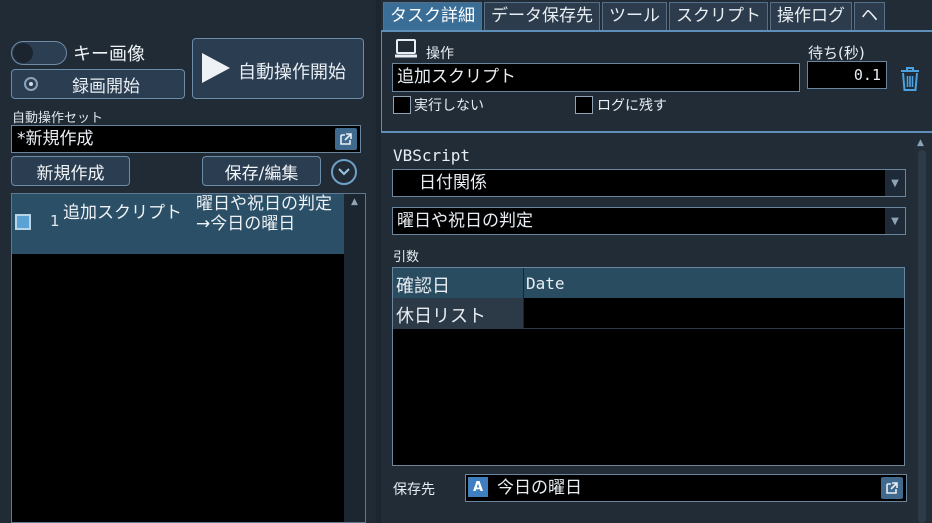 The image size is (932, 523). I want to click on vbscript-label: VBScript, so click(432, 155).